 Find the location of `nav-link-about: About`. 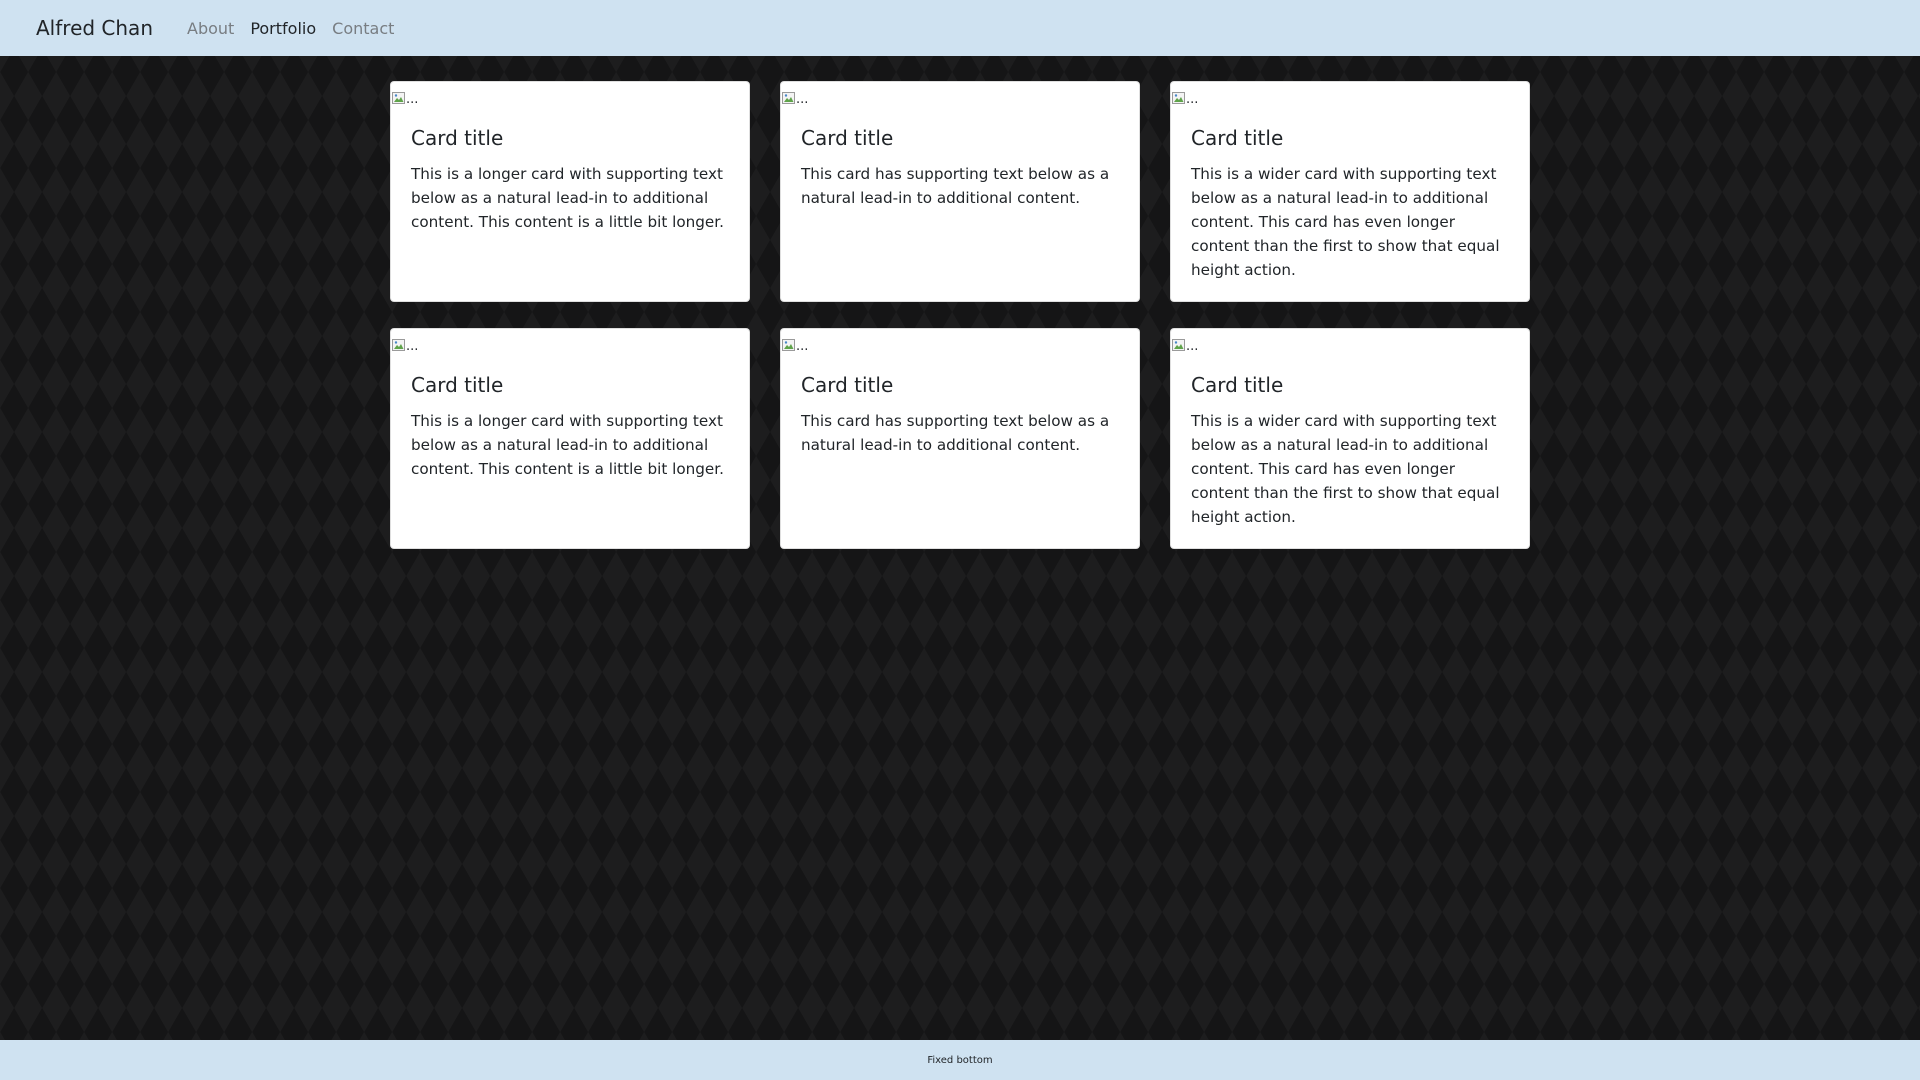

nav-link-about: About is located at coordinates (210, 28).